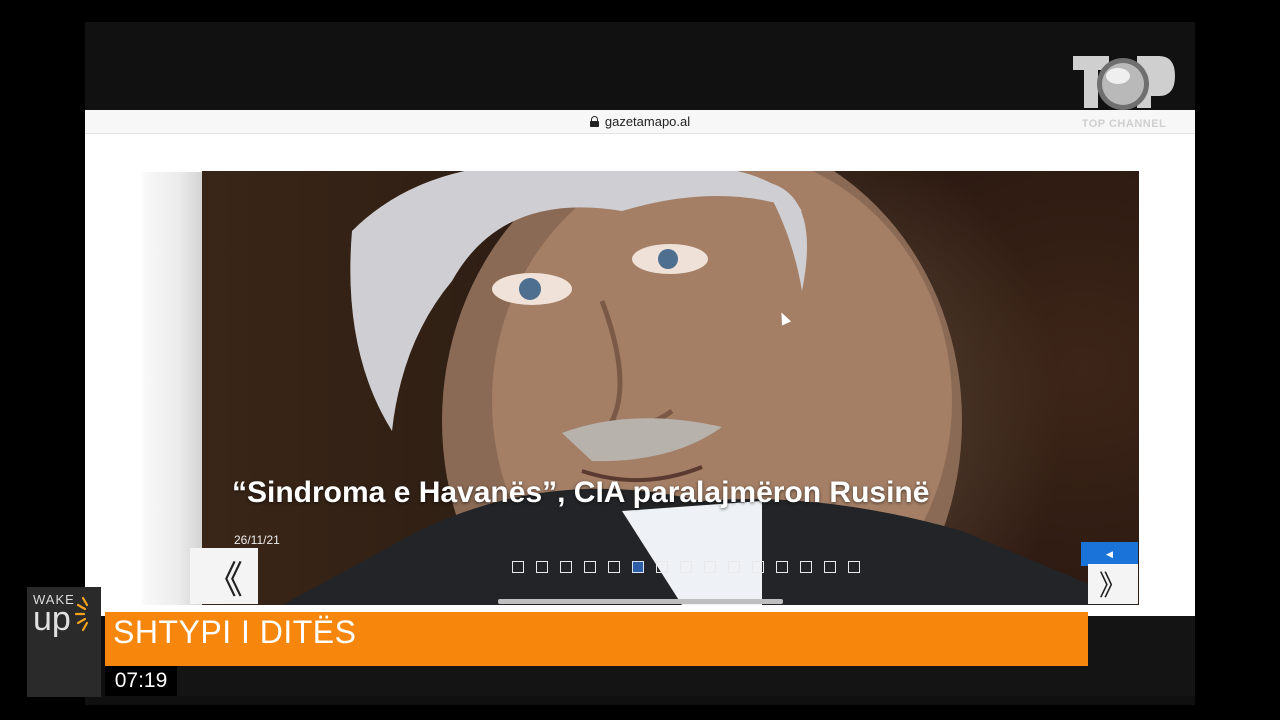 The width and height of the screenshot is (1280, 720). Describe the element at coordinates (594, 121) in the screenshot. I see `lock-icon` at that location.